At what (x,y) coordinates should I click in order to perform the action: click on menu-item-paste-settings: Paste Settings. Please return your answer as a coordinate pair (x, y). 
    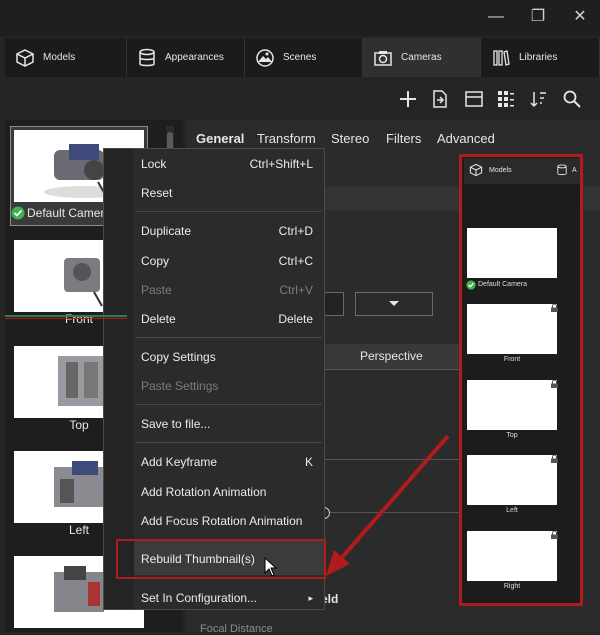
    Looking at the image, I should click on (227, 386).